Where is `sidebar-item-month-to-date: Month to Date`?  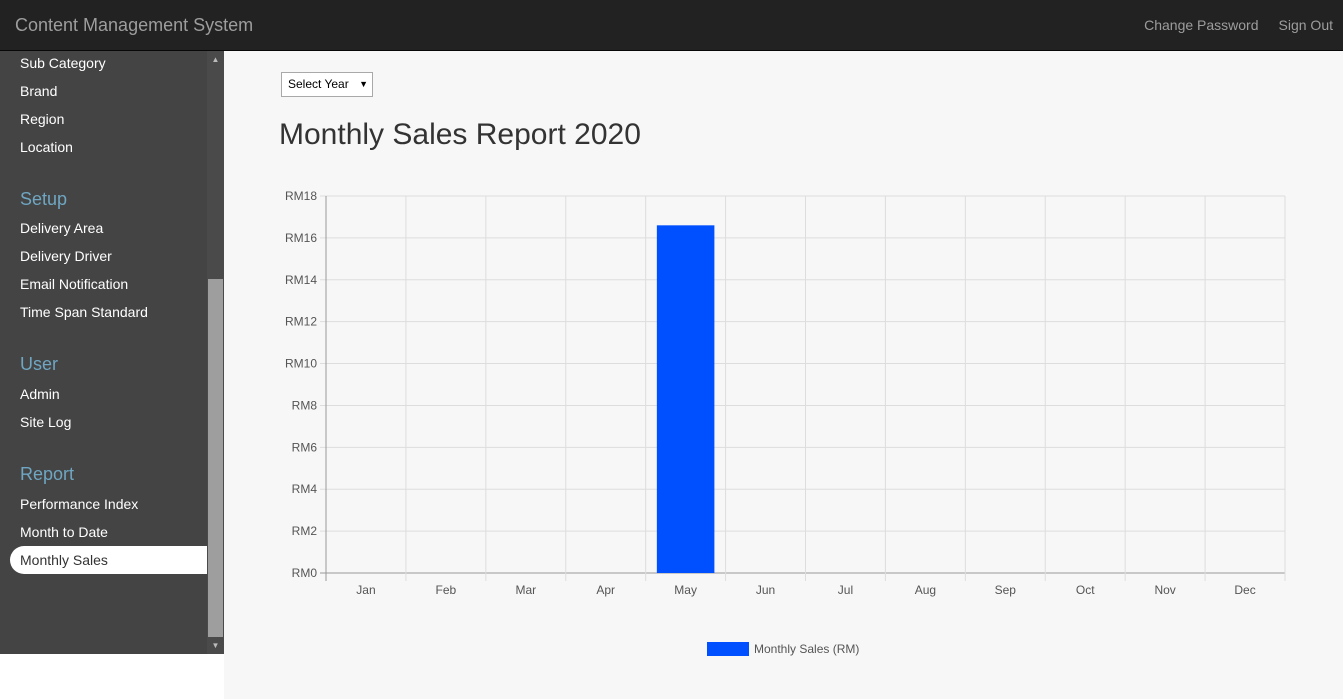 sidebar-item-month-to-date: Month to Date is located at coordinates (64, 532).